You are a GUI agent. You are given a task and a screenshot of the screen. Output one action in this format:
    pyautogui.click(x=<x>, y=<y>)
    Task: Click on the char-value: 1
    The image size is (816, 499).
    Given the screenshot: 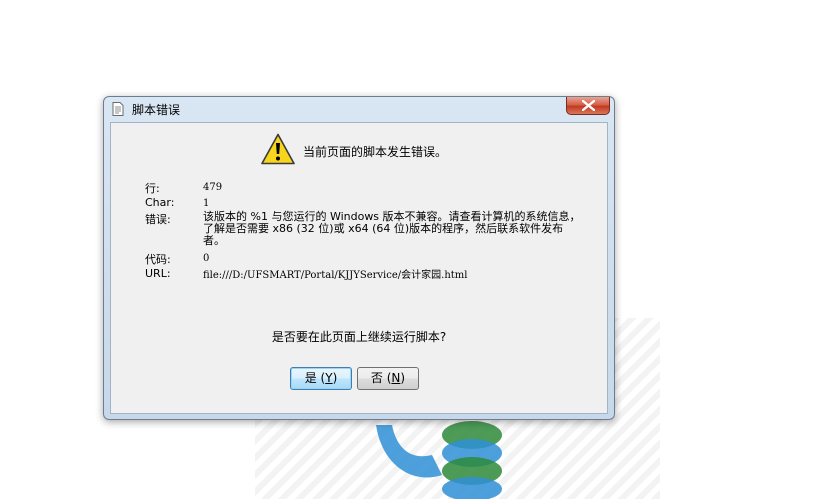 What is the action you would take?
    pyautogui.click(x=206, y=203)
    